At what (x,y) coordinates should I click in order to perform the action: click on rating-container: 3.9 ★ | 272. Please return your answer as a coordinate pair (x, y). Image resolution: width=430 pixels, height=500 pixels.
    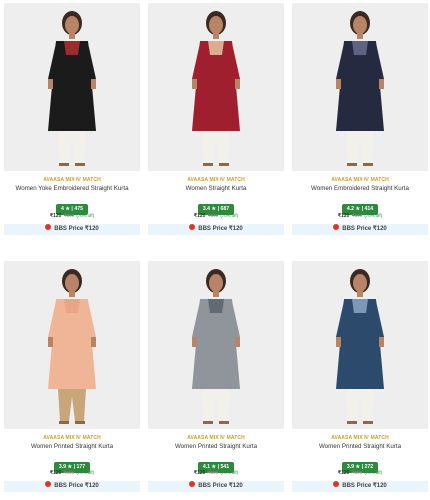
    Looking at the image, I should click on (360, 464).